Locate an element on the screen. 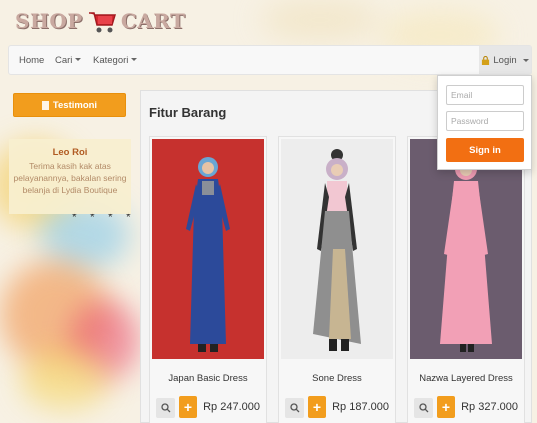 Image resolution: width=537 pixels, height=423 pixels. nav-cari-dropdown: Cari is located at coordinates (68, 60).